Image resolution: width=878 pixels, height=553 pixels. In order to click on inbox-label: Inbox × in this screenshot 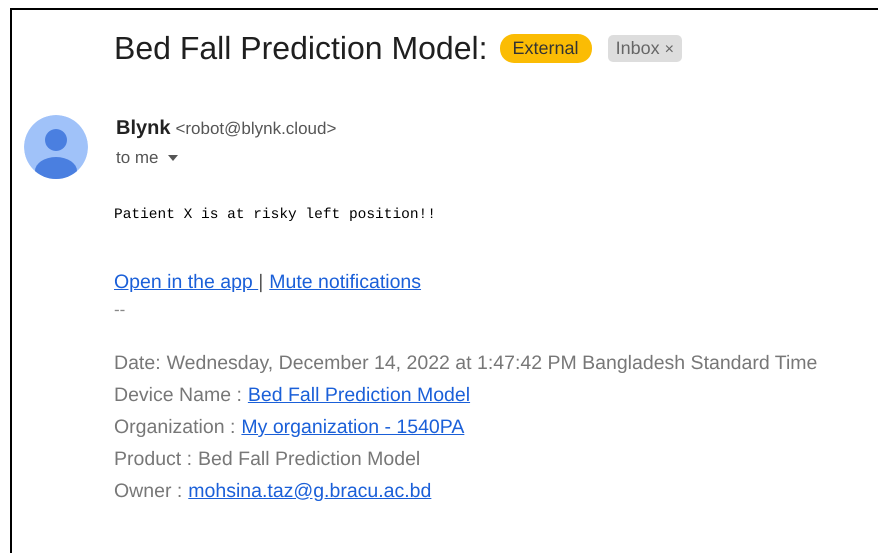, I will do `click(645, 48)`.